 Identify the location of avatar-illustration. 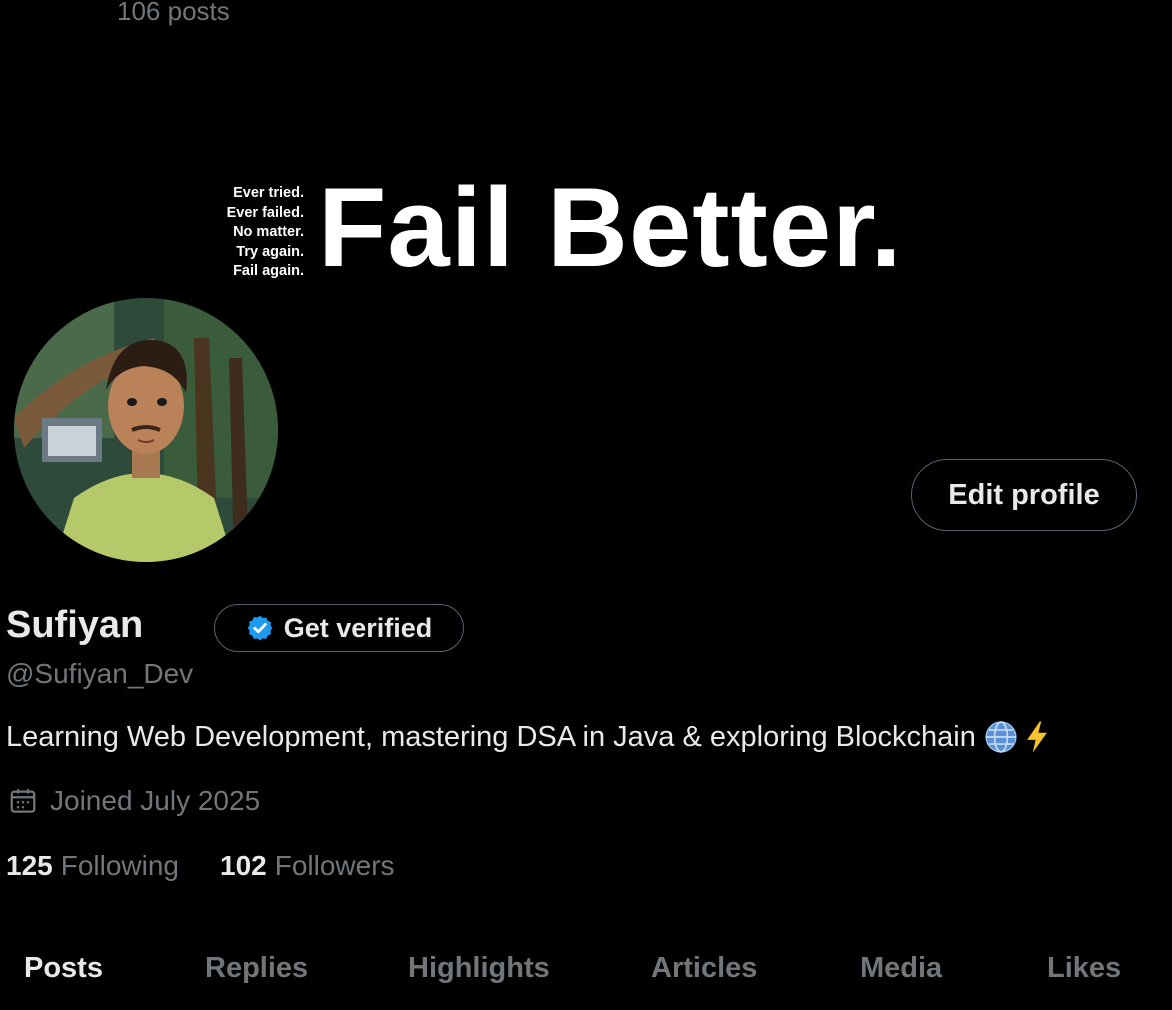
(146, 430).